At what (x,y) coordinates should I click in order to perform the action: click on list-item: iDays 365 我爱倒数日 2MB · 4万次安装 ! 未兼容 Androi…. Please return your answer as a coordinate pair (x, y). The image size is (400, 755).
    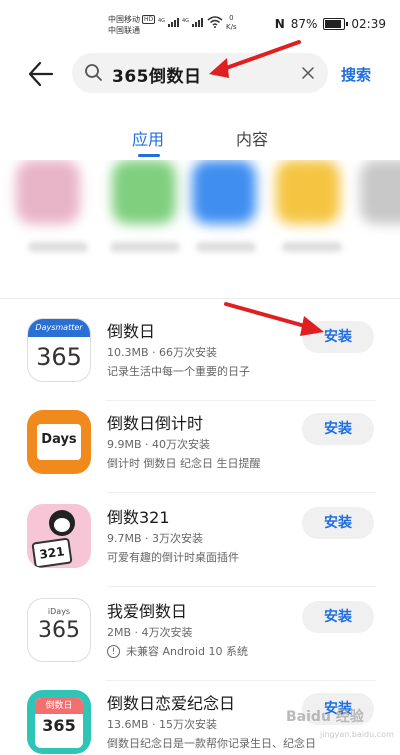
    Looking at the image, I should click on (200, 645).